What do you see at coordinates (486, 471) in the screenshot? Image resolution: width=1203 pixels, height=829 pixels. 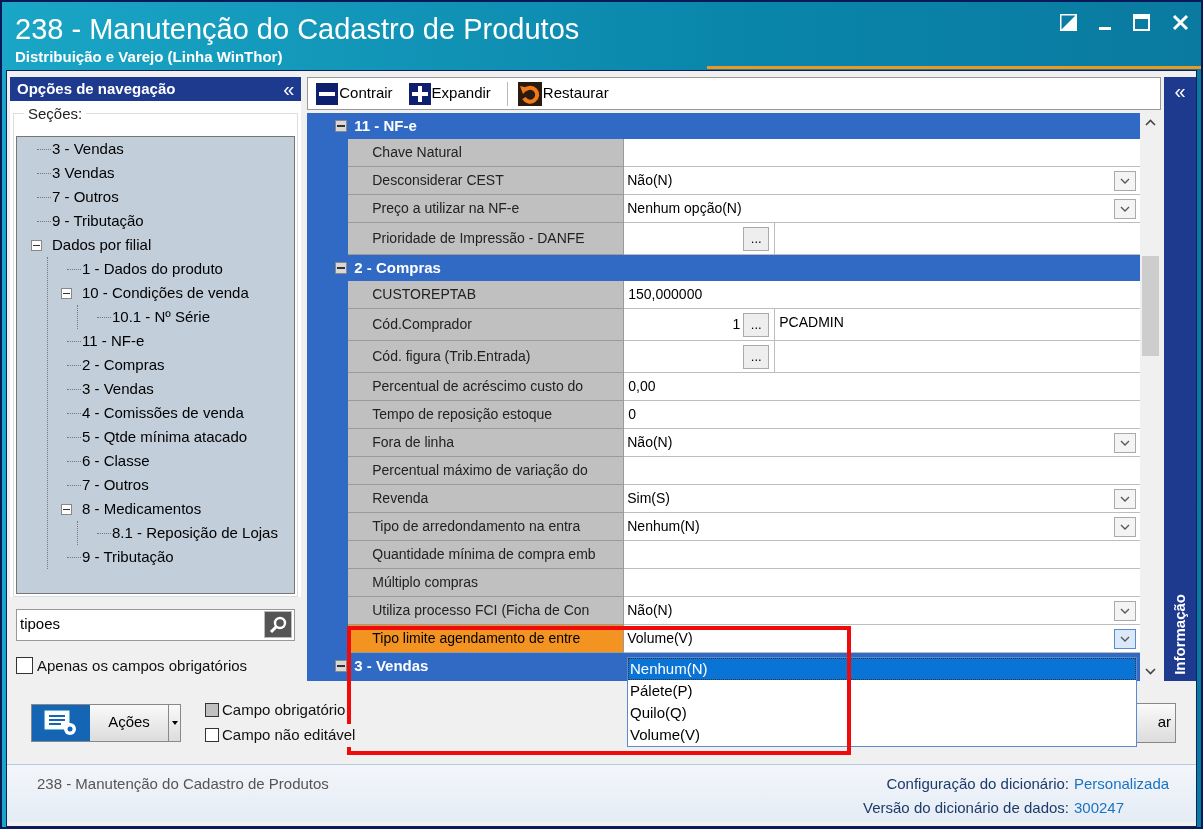 I see `property-label: Percentual máximo de variação do` at bounding box center [486, 471].